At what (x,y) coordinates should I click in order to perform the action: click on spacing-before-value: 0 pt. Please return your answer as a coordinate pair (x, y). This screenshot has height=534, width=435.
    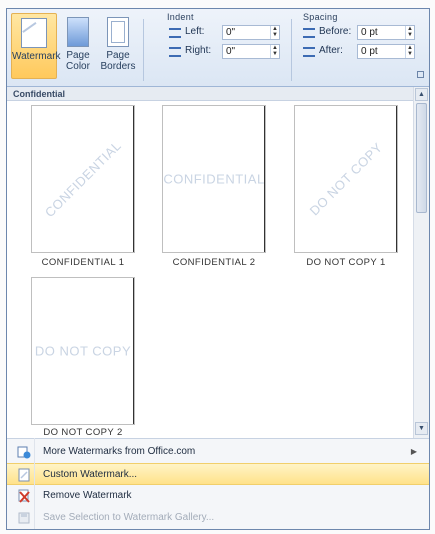
    Looking at the image, I should click on (369, 32).